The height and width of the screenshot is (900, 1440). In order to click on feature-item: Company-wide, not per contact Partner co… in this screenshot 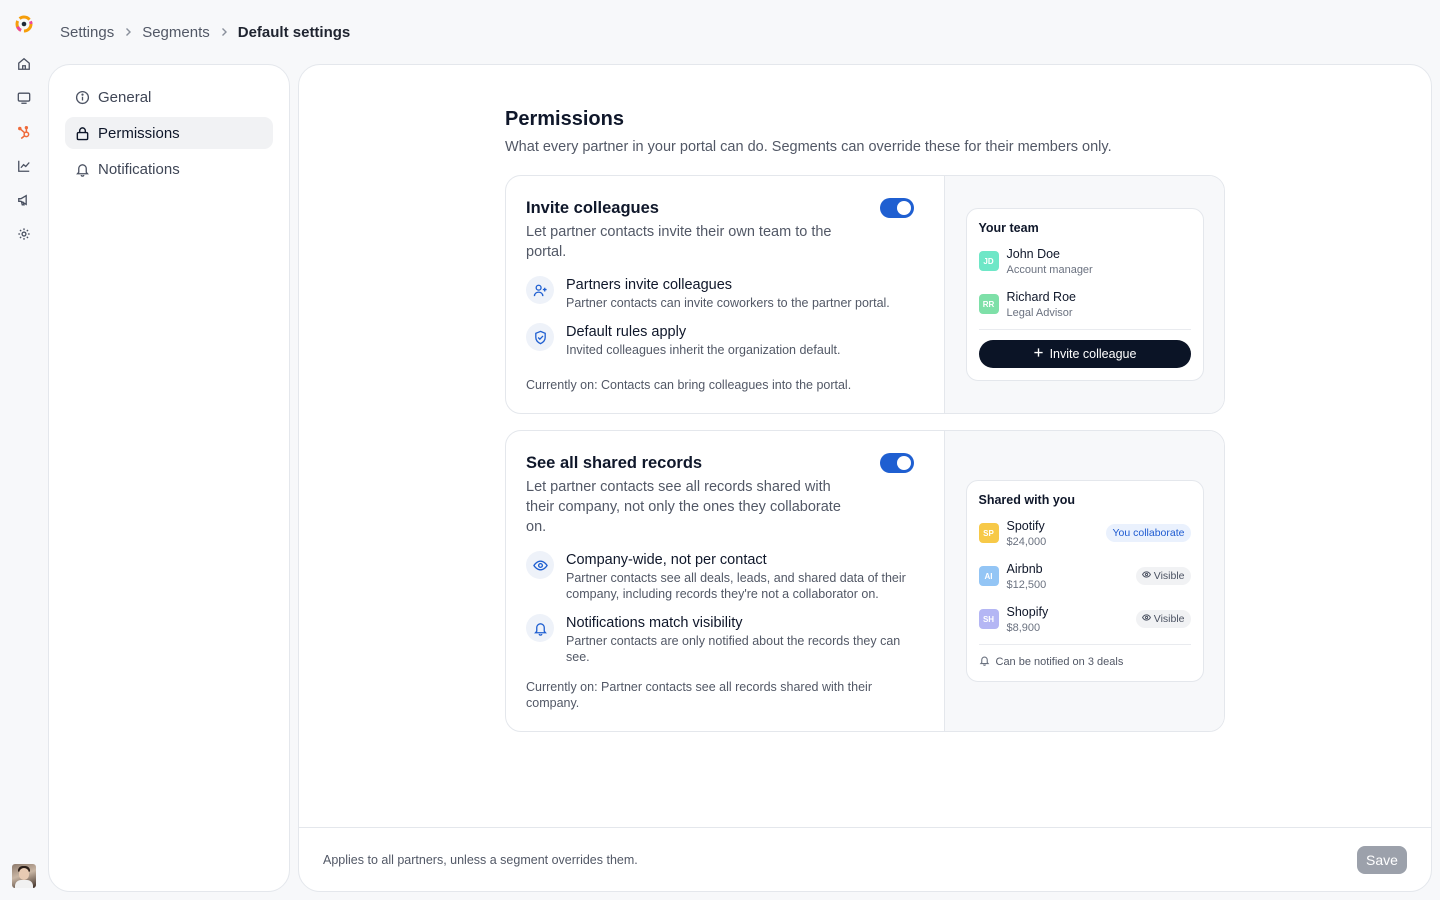, I will do `click(725, 576)`.